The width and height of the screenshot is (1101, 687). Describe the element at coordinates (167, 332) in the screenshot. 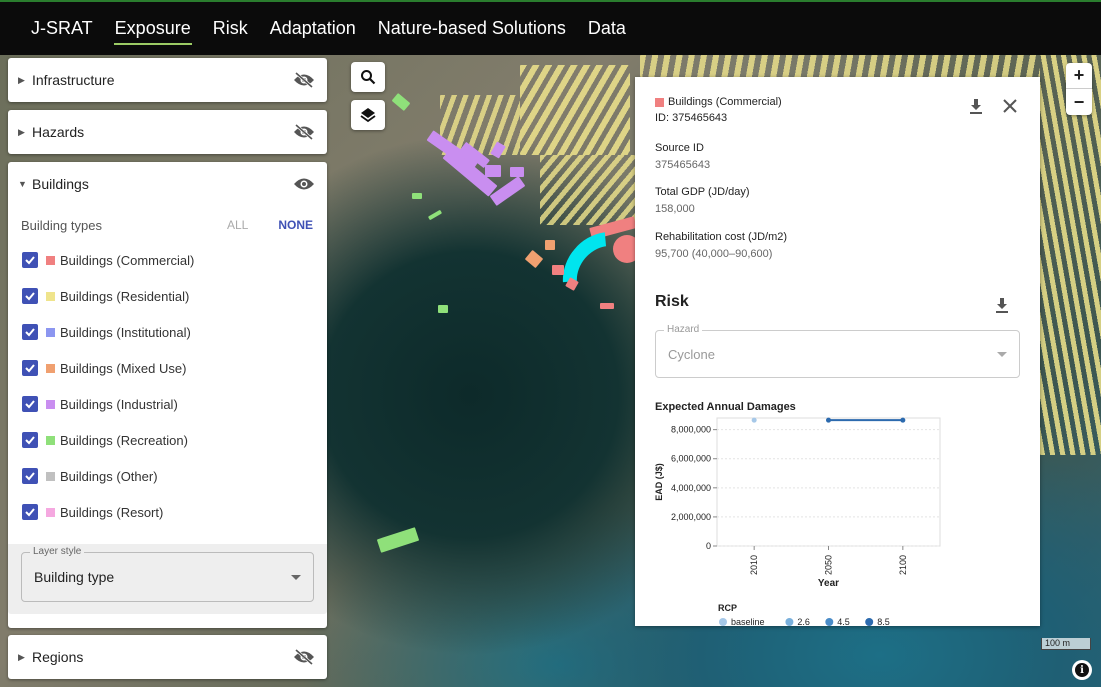

I see `building-type-row: Buildings (Institutional)` at that location.